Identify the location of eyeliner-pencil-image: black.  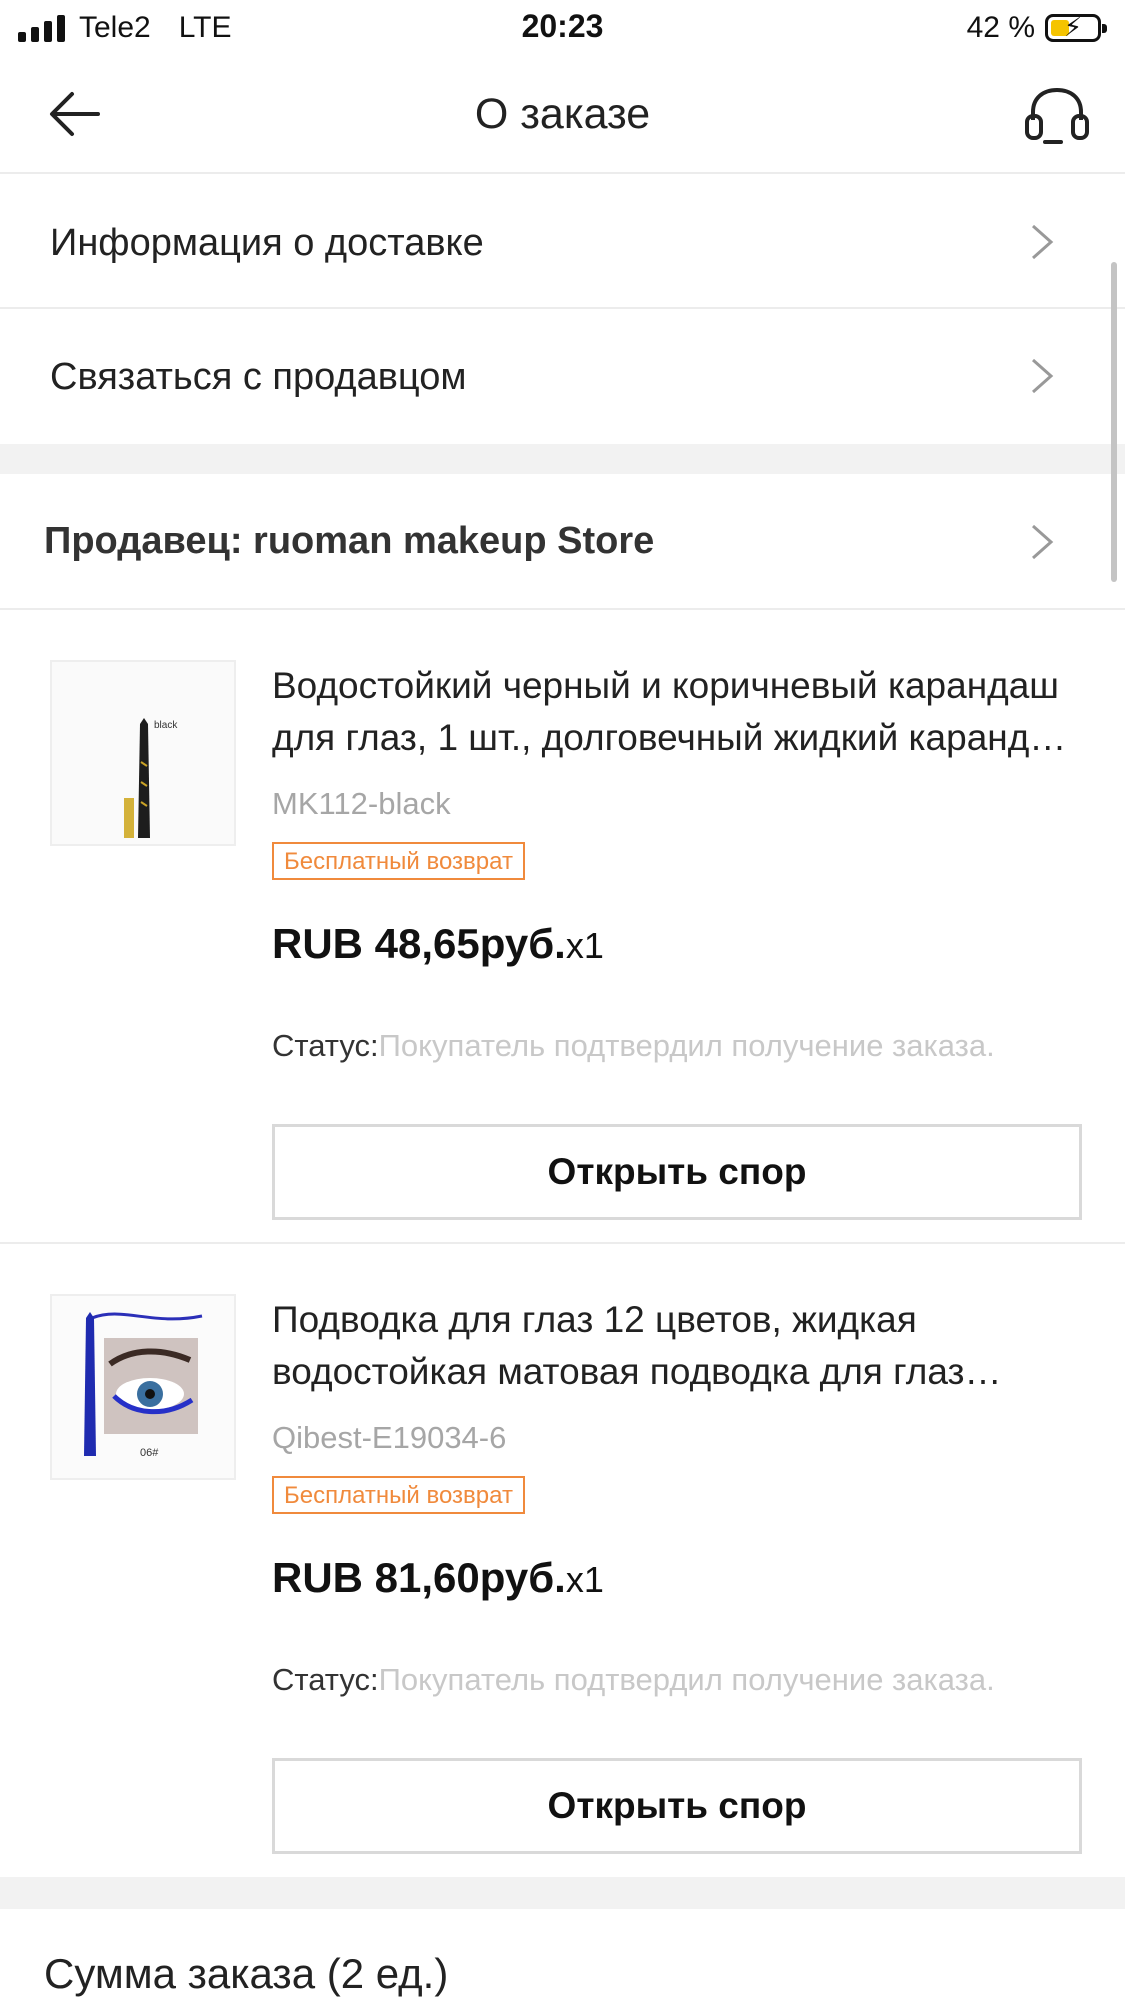
(143, 753).